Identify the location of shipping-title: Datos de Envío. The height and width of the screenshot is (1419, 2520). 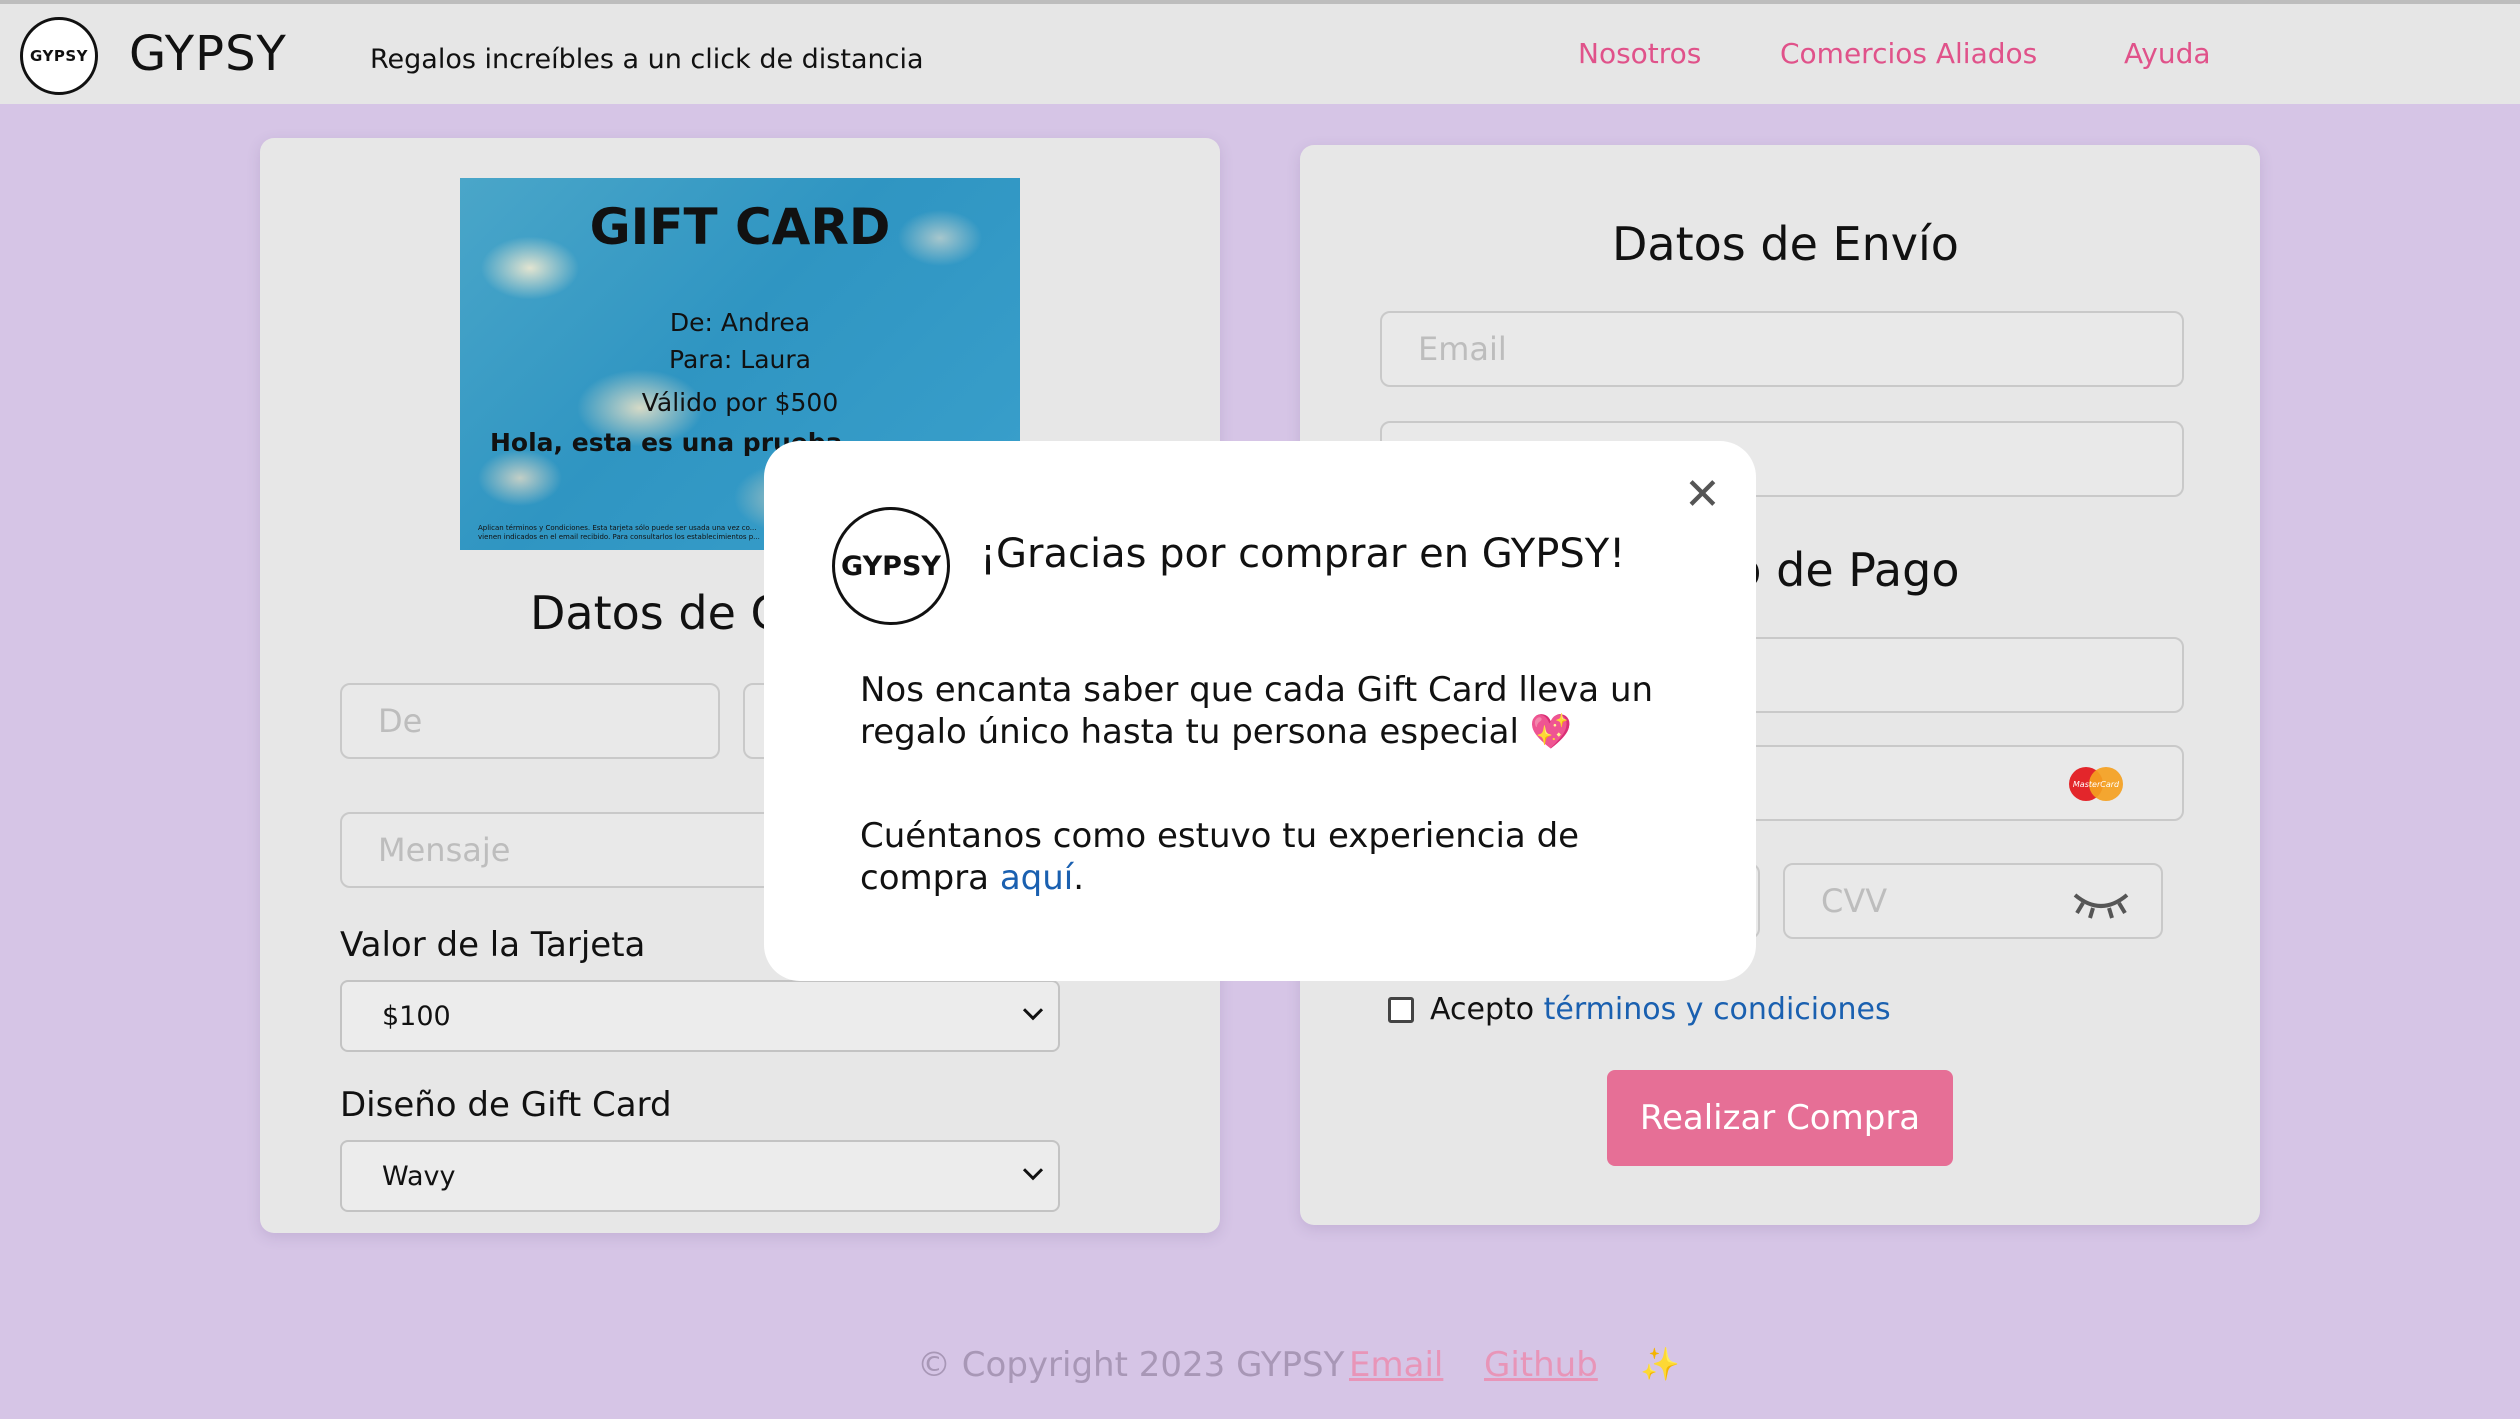
(1785, 244).